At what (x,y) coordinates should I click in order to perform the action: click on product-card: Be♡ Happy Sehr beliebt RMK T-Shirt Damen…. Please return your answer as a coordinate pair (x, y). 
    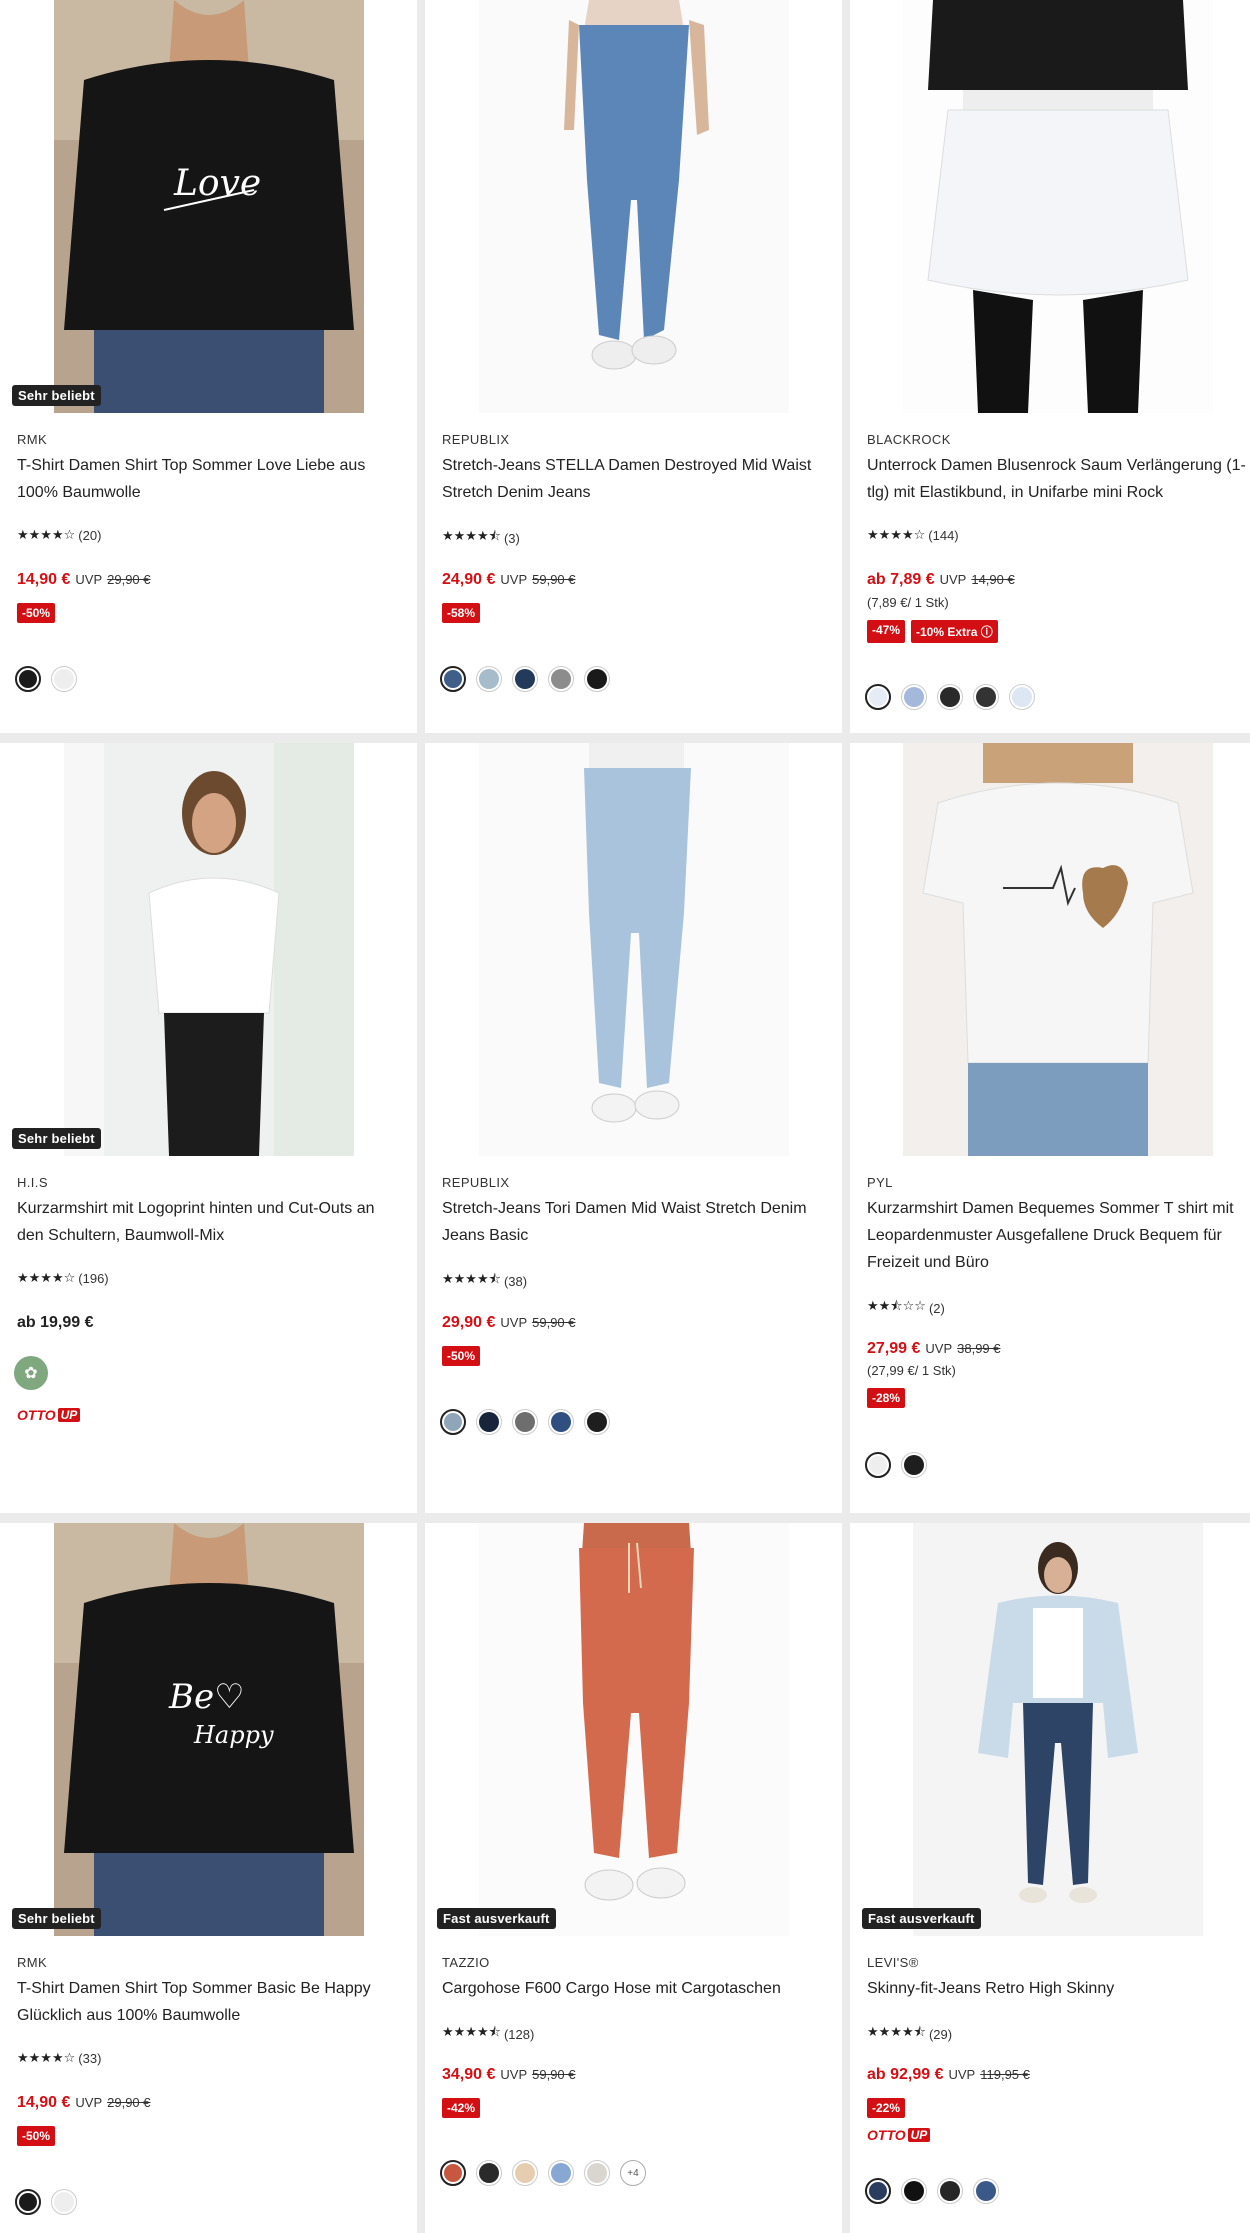
    Looking at the image, I should click on (208, 1878).